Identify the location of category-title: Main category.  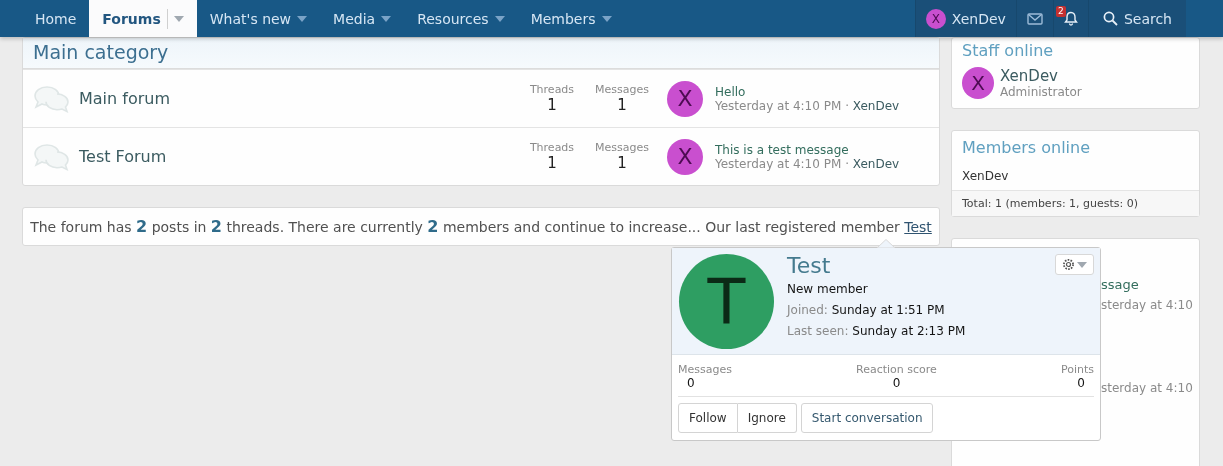
(481, 53).